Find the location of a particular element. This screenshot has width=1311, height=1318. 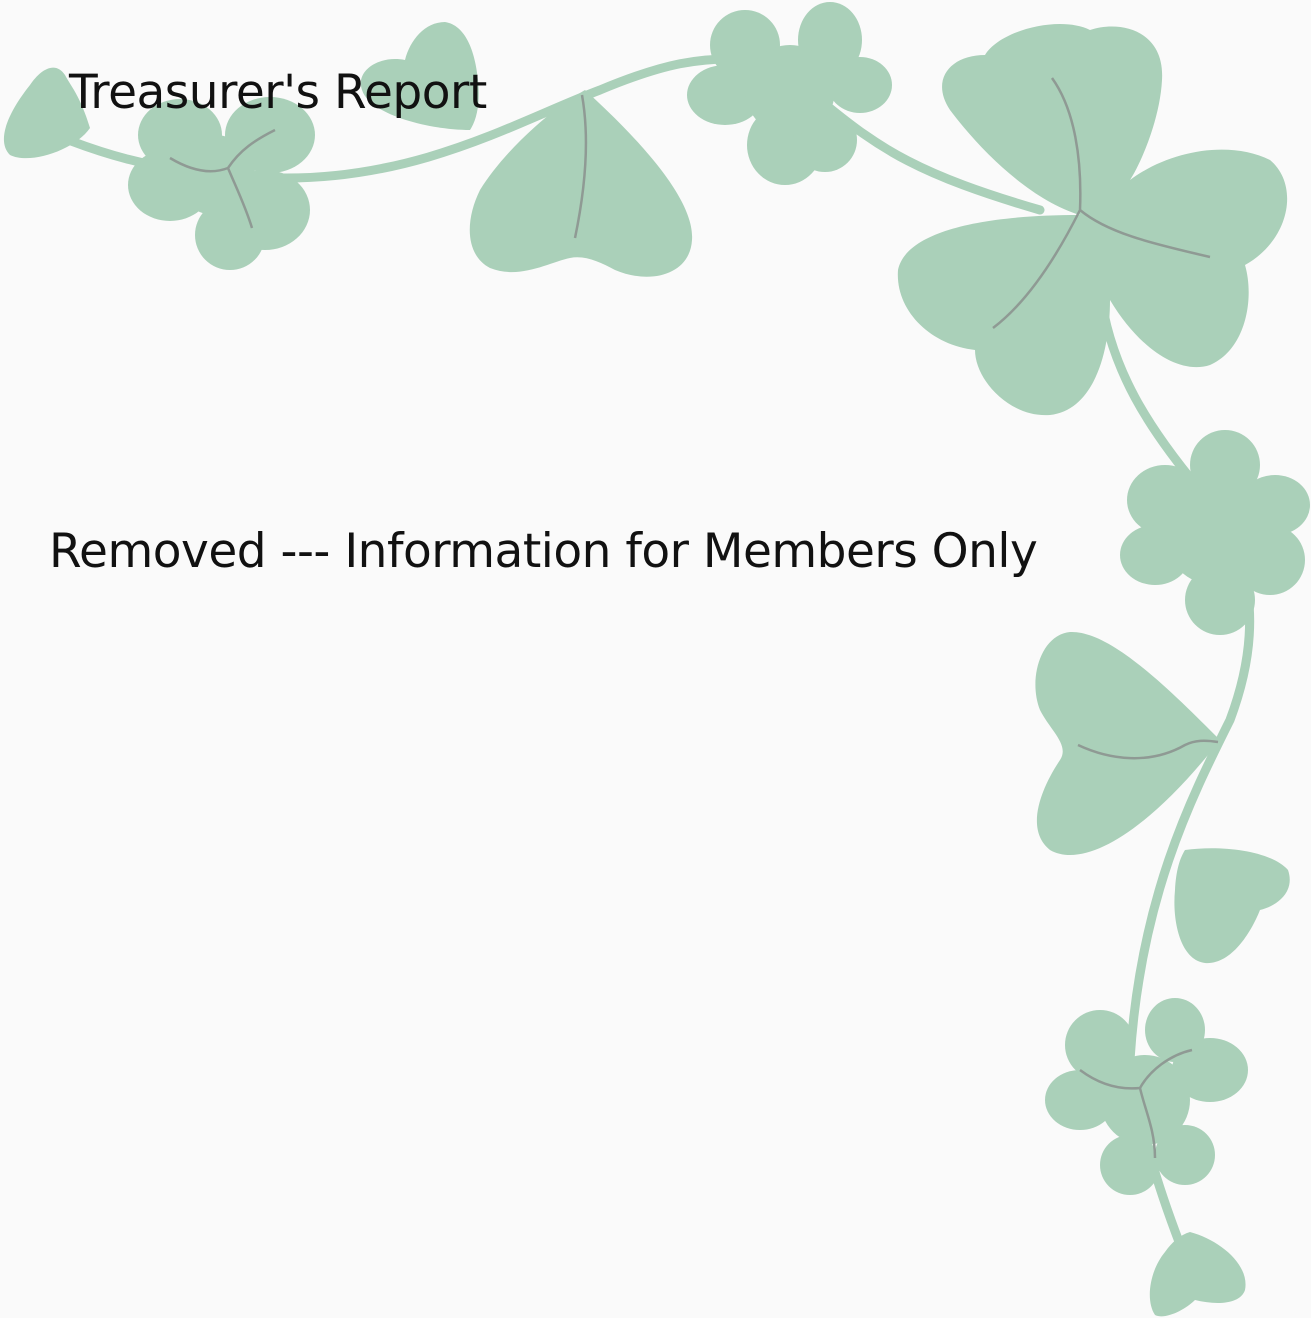

members-only-notice: Removed --- Information for Members Only is located at coordinates (543, 551).